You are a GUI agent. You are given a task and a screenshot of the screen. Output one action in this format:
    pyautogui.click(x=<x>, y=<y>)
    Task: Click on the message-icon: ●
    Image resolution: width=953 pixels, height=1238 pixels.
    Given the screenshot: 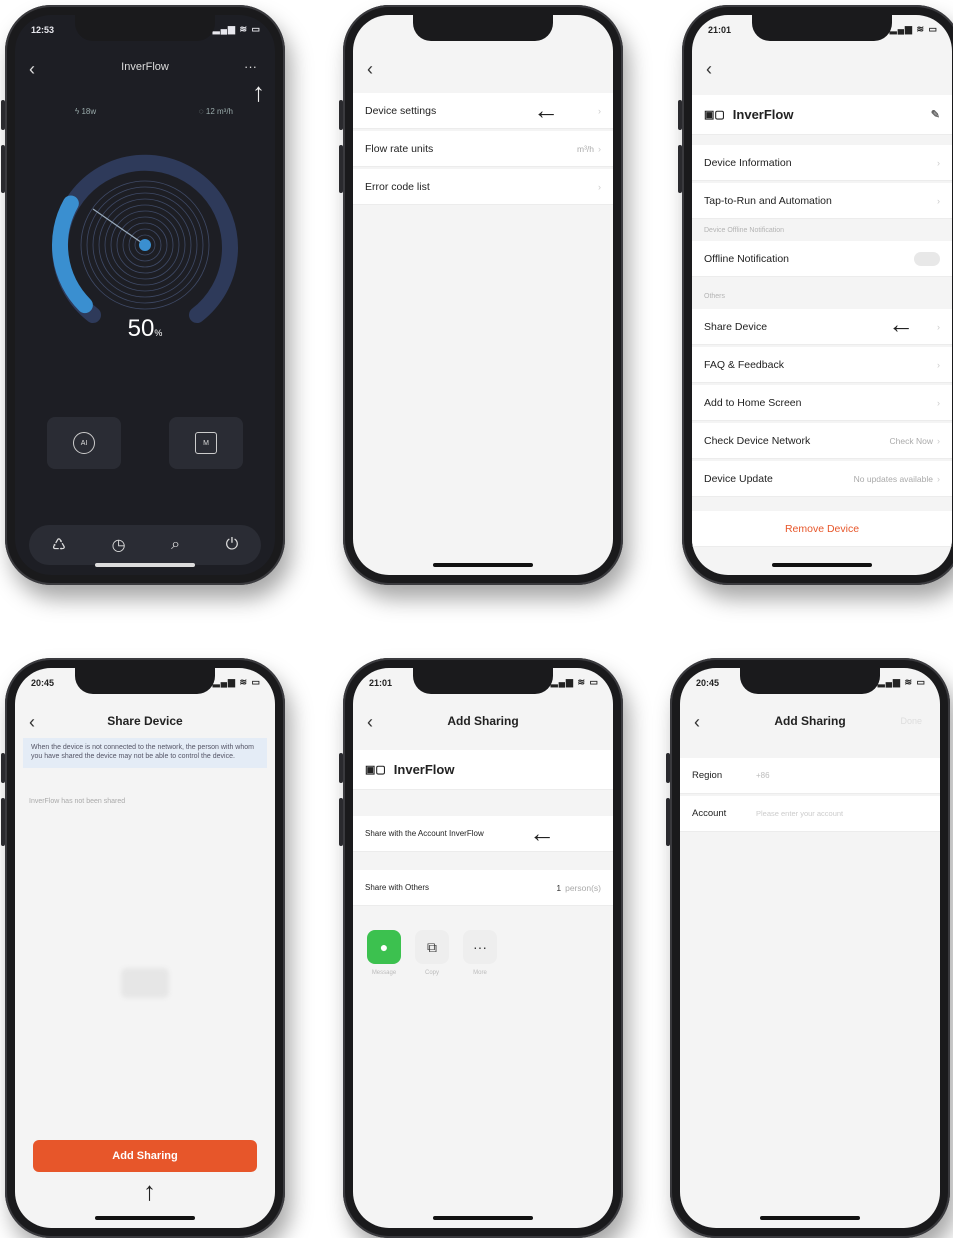 What is the action you would take?
    pyautogui.click(x=384, y=947)
    